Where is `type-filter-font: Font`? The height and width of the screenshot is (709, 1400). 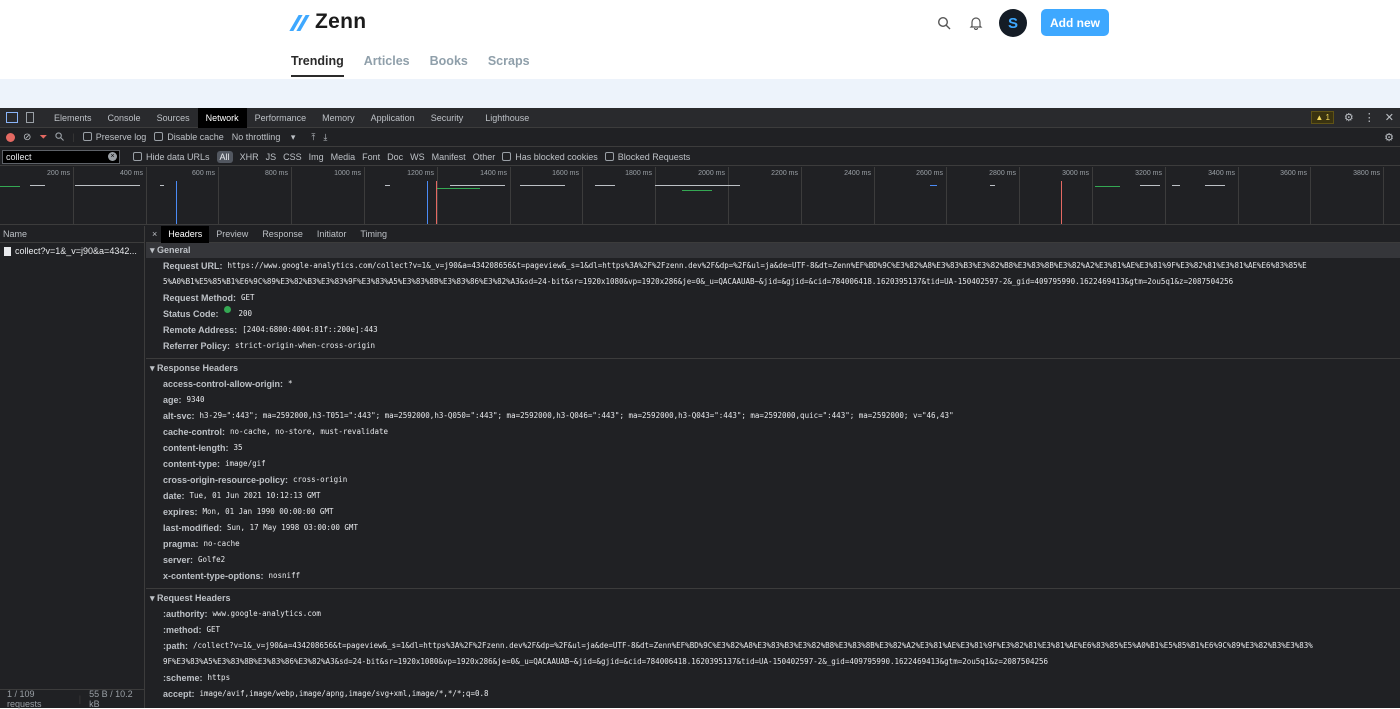
type-filter-font: Font is located at coordinates (371, 157).